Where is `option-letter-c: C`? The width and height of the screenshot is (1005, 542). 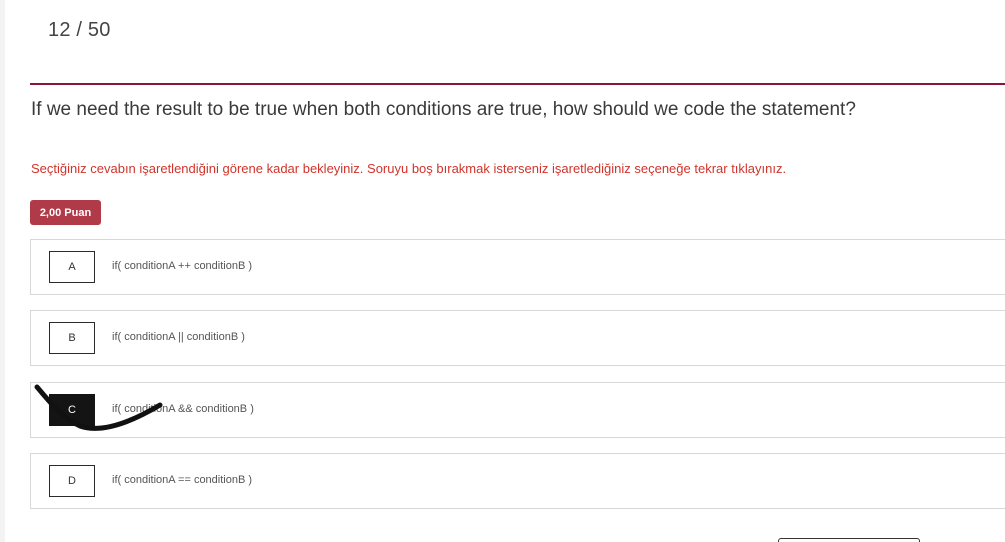
option-letter-c: C is located at coordinates (72, 410).